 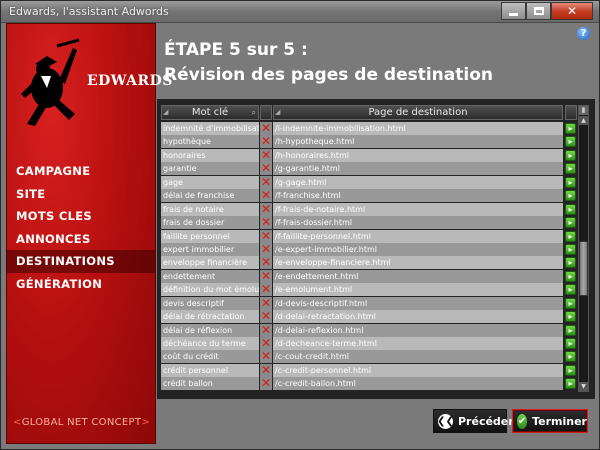 I want to click on keyword-cell: expert immobilier, so click(x=210, y=249).